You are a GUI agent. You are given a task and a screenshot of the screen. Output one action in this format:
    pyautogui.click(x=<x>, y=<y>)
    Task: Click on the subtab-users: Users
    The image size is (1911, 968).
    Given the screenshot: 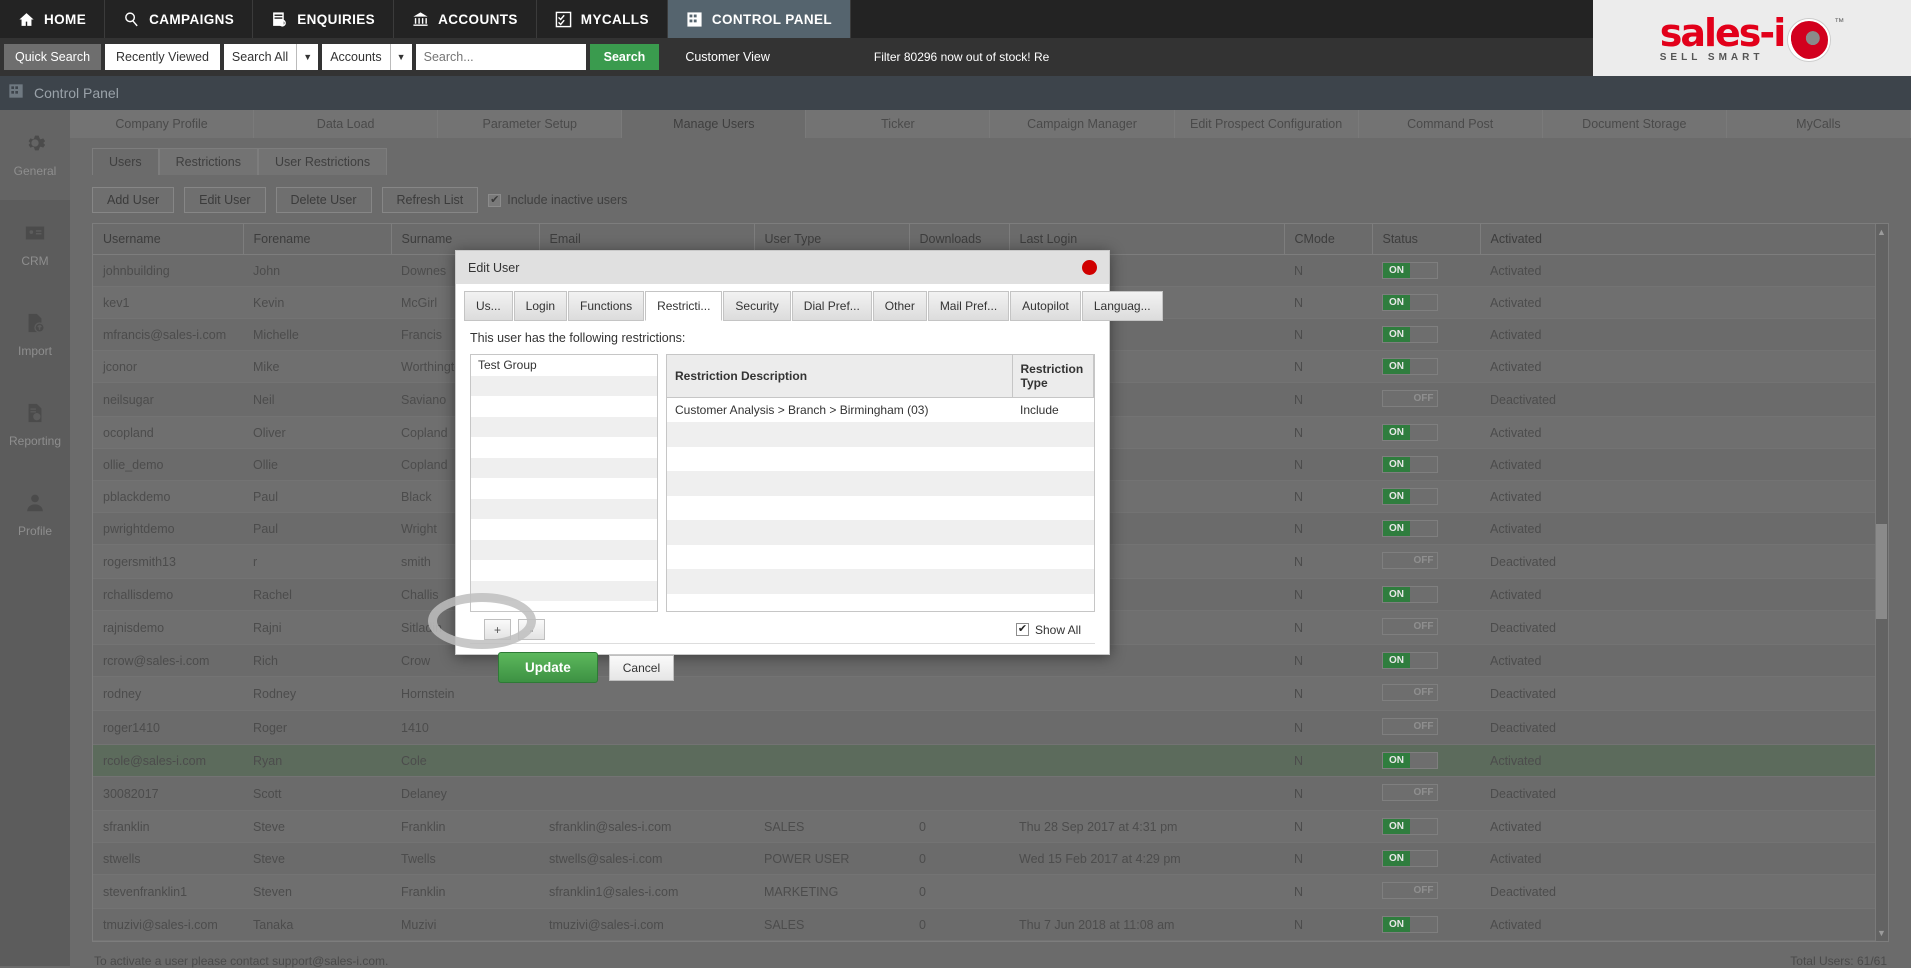 What is the action you would take?
    pyautogui.click(x=125, y=161)
    